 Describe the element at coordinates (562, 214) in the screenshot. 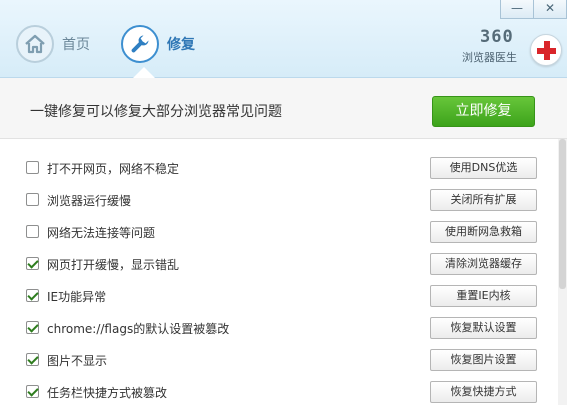

I see `scrollbar-thumb` at that location.